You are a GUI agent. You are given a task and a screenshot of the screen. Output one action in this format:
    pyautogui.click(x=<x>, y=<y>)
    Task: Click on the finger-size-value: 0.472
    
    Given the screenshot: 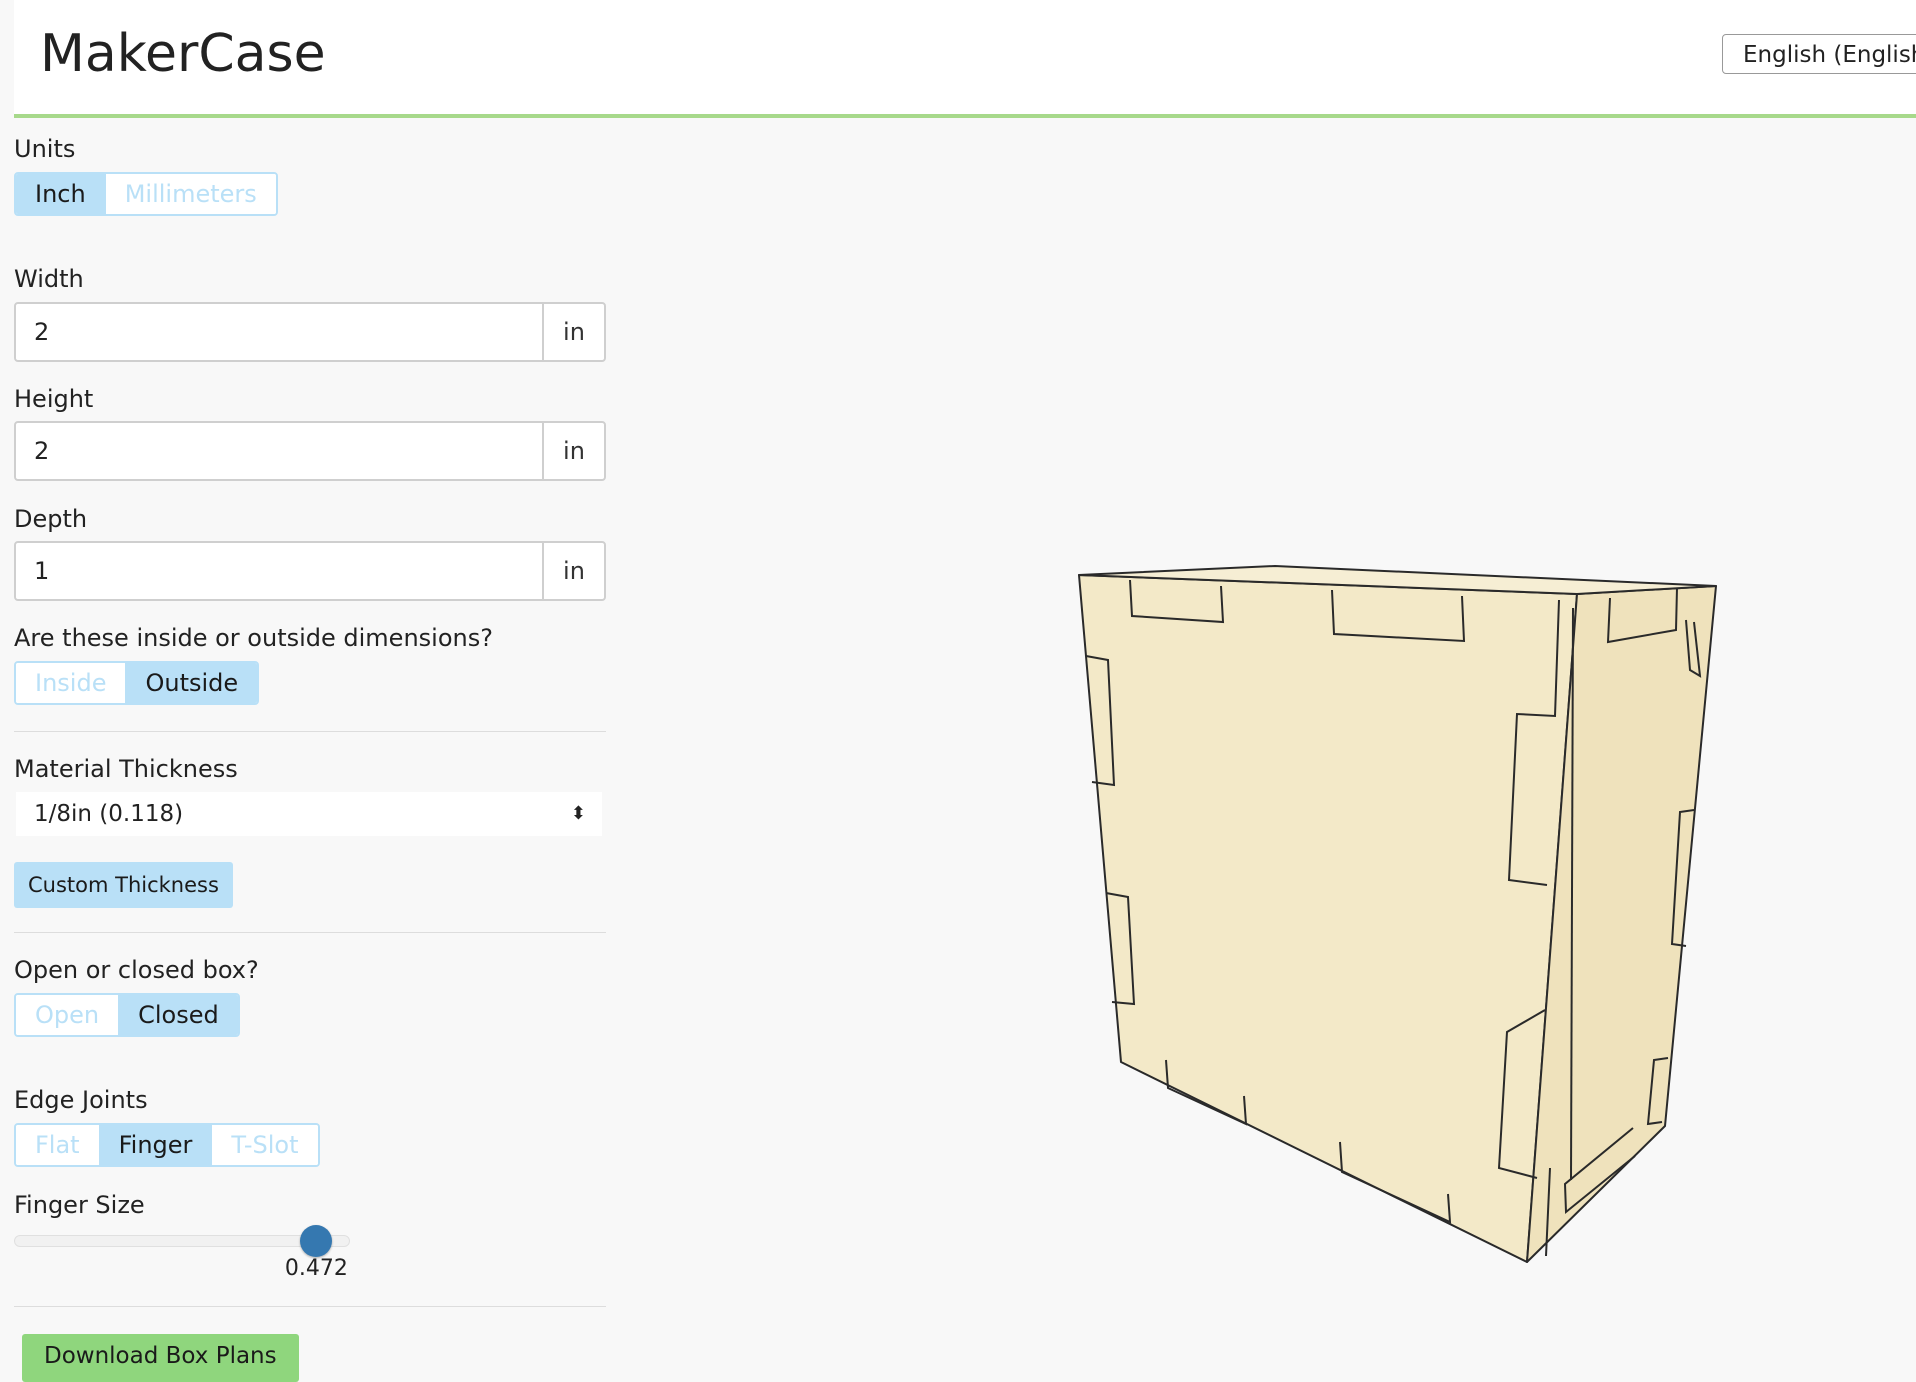 What is the action you would take?
    pyautogui.click(x=316, y=1268)
    